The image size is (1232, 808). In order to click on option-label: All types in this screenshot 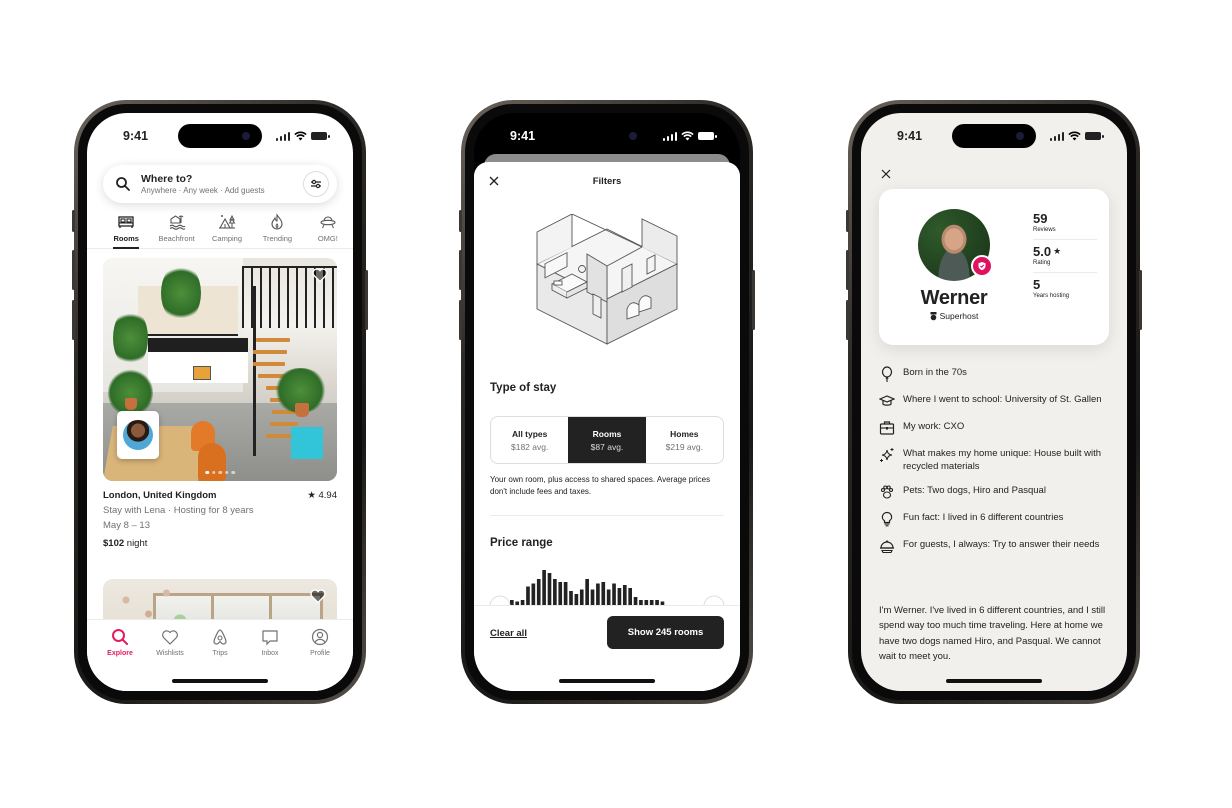, I will do `click(529, 433)`.